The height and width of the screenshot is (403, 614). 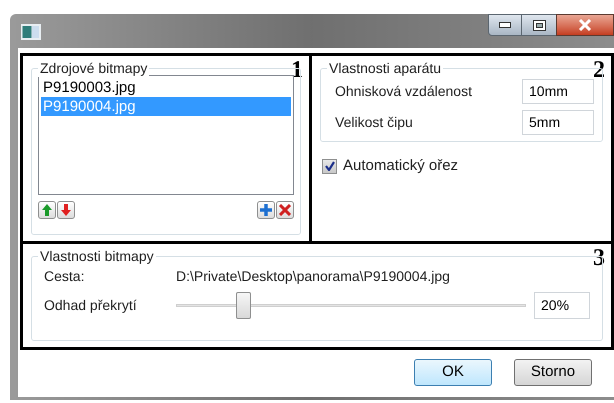 What do you see at coordinates (31, 32) in the screenshot?
I see `app-icon` at bounding box center [31, 32].